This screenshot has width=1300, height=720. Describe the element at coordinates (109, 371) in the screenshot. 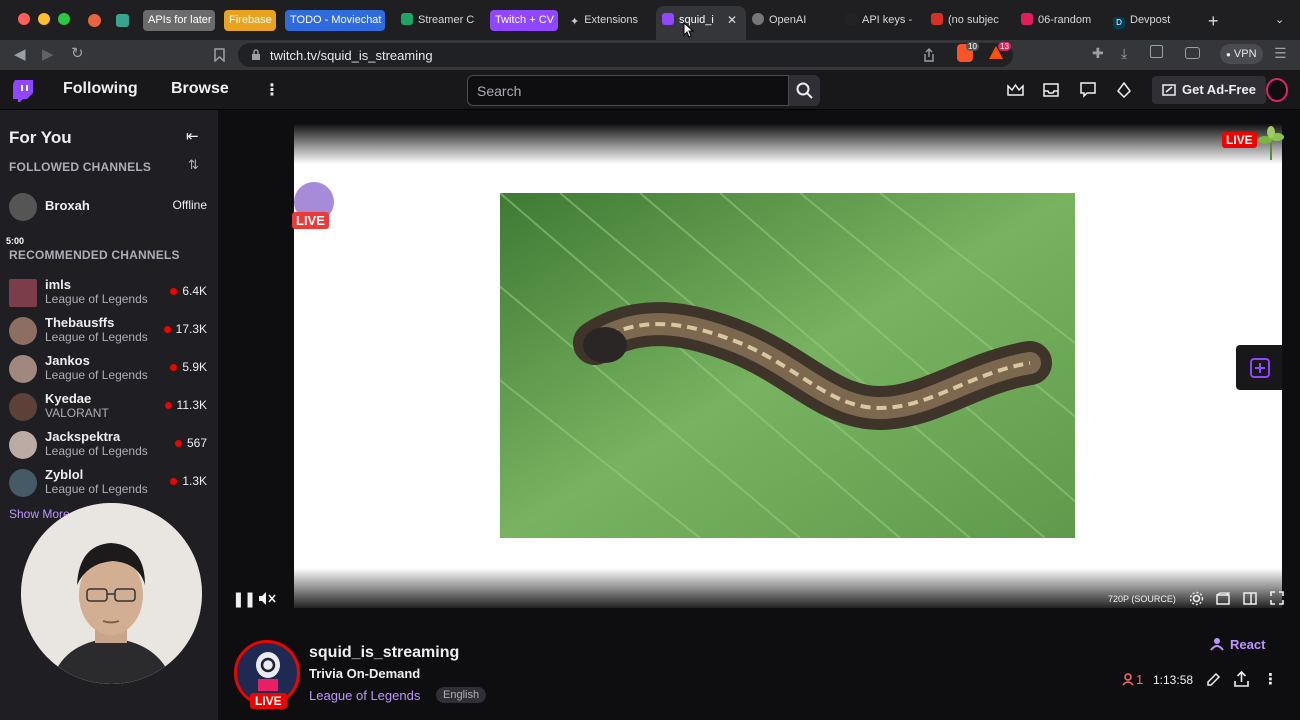

I see `recommended-channel-jankos: Jankos League of Legends 5.9K` at that location.